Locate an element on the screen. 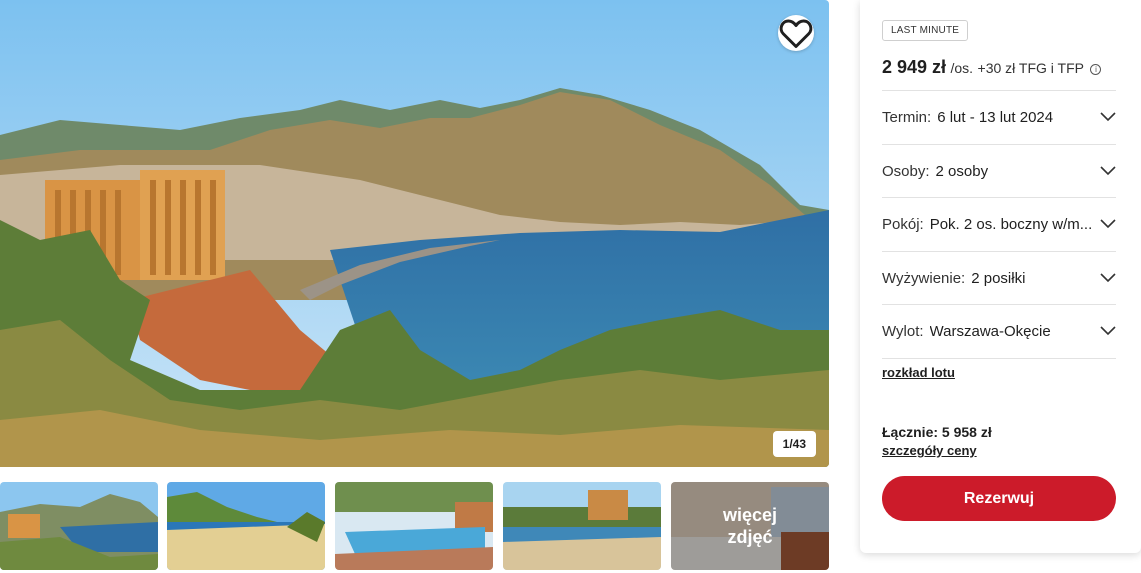  option-people: Osoby: 2 osoby is located at coordinates (999, 170).